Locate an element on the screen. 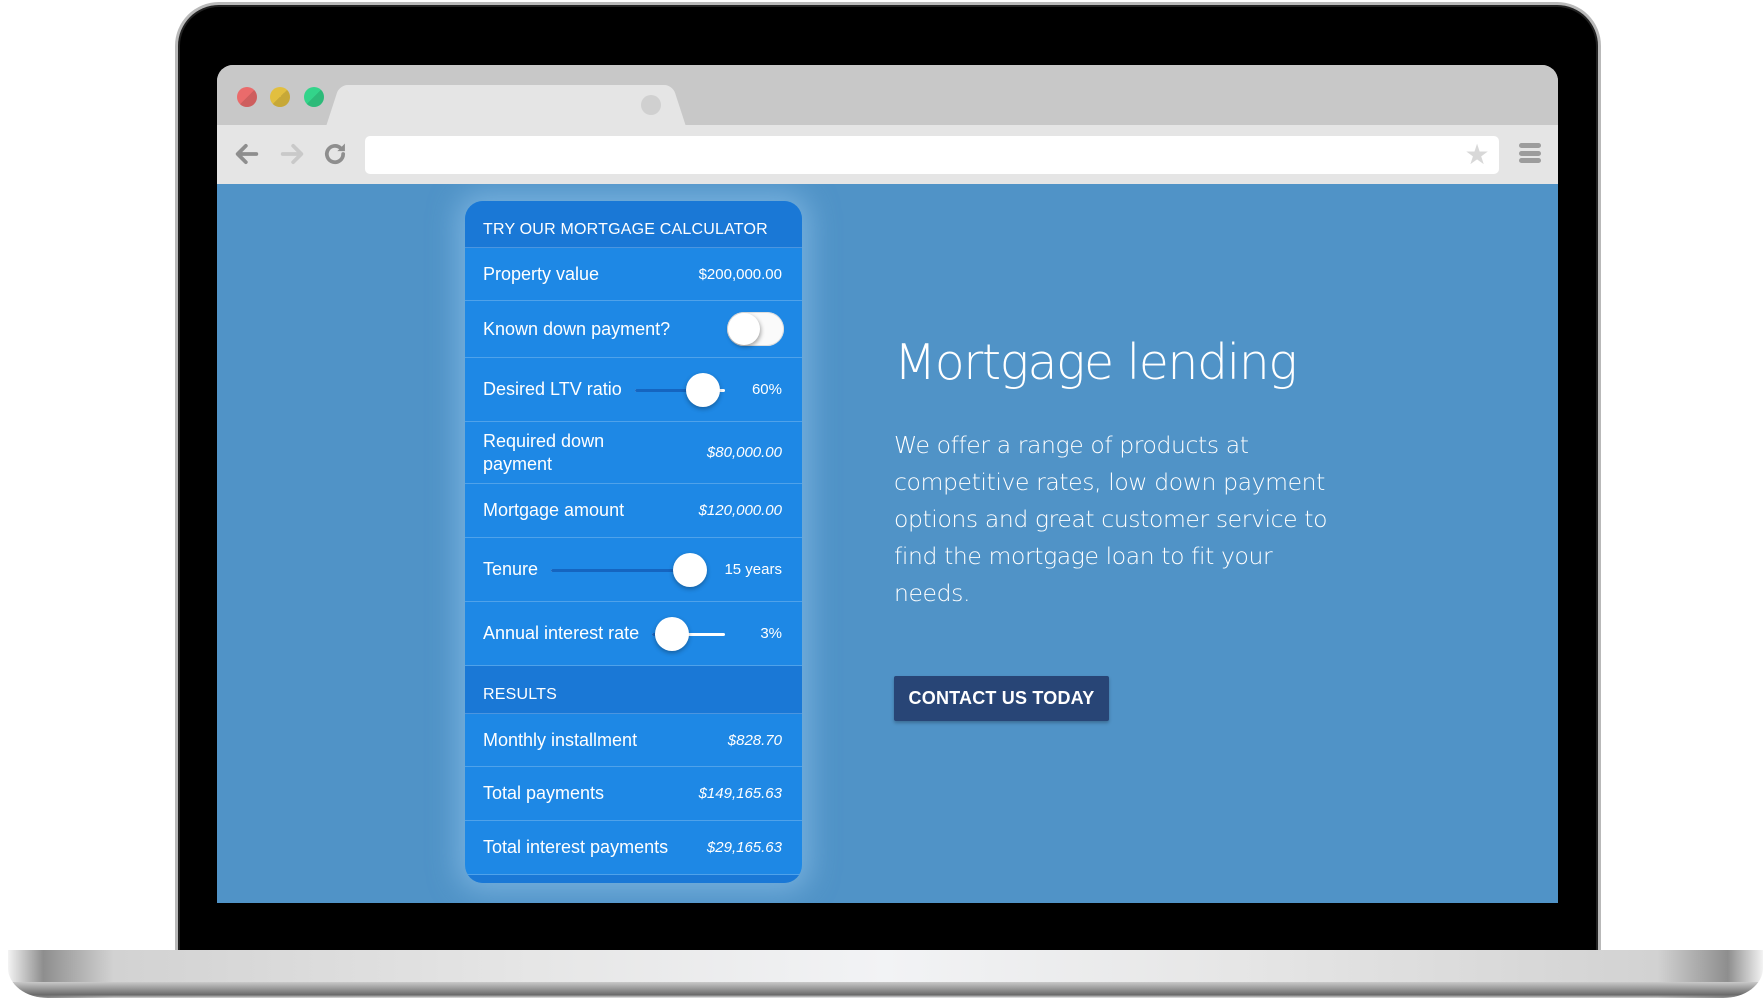  mortgage-amount-value: $120,000.00 is located at coordinates (740, 510).